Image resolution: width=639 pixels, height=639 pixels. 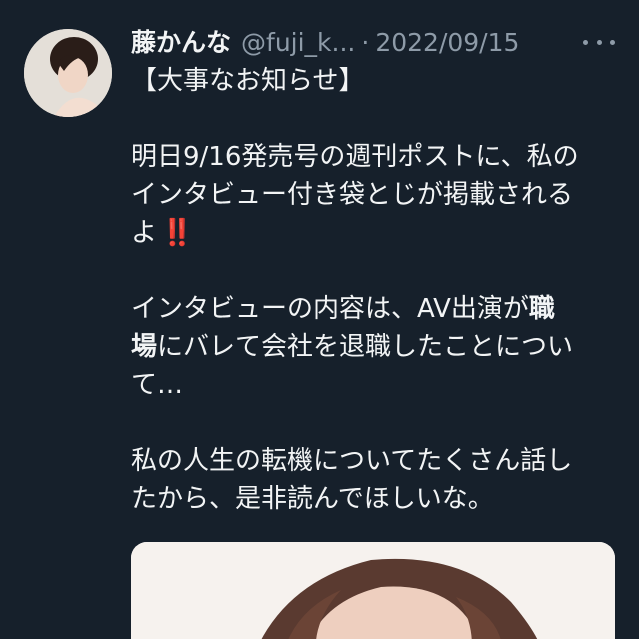 What do you see at coordinates (376, 233) in the screenshot?
I see `tweet-line: よ ‼️` at bounding box center [376, 233].